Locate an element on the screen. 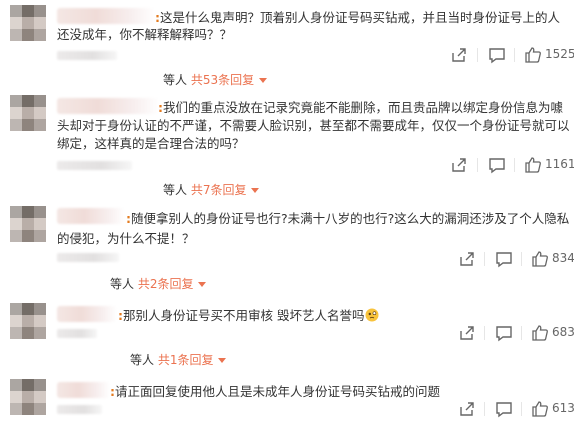 The width and height of the screenshot is (574, 425). comment-text-continued: 还没成年，你不解释解释吗？？ is located at coordinates (145, 34).